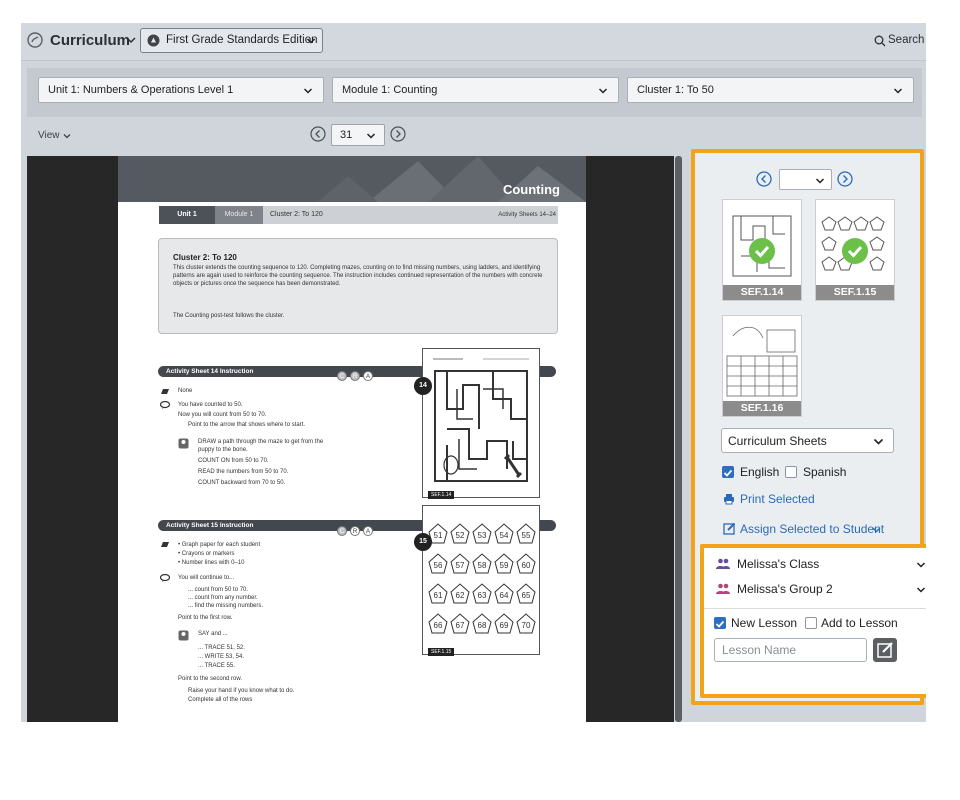 This screenshot has height=800, width=960. What do you see at coordinates (243, 472) in the screenshot?
I see `activity-14-line: READ the numbers from 50 to 70.` at bounding box center [243, 472].